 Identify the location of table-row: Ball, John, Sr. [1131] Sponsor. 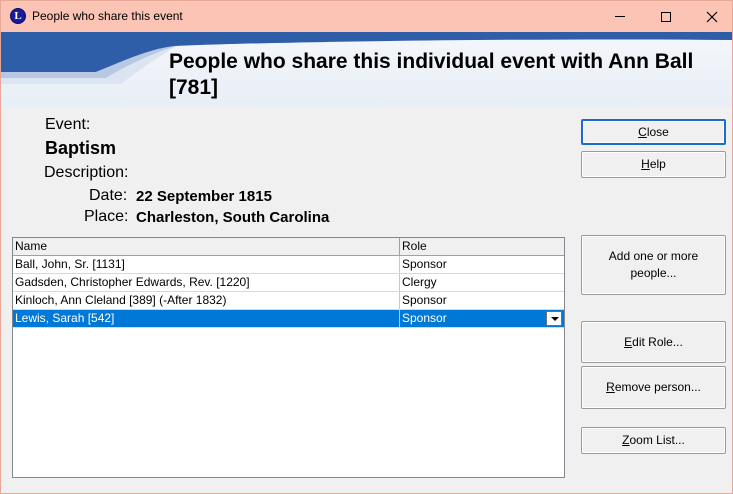
(288, 265).